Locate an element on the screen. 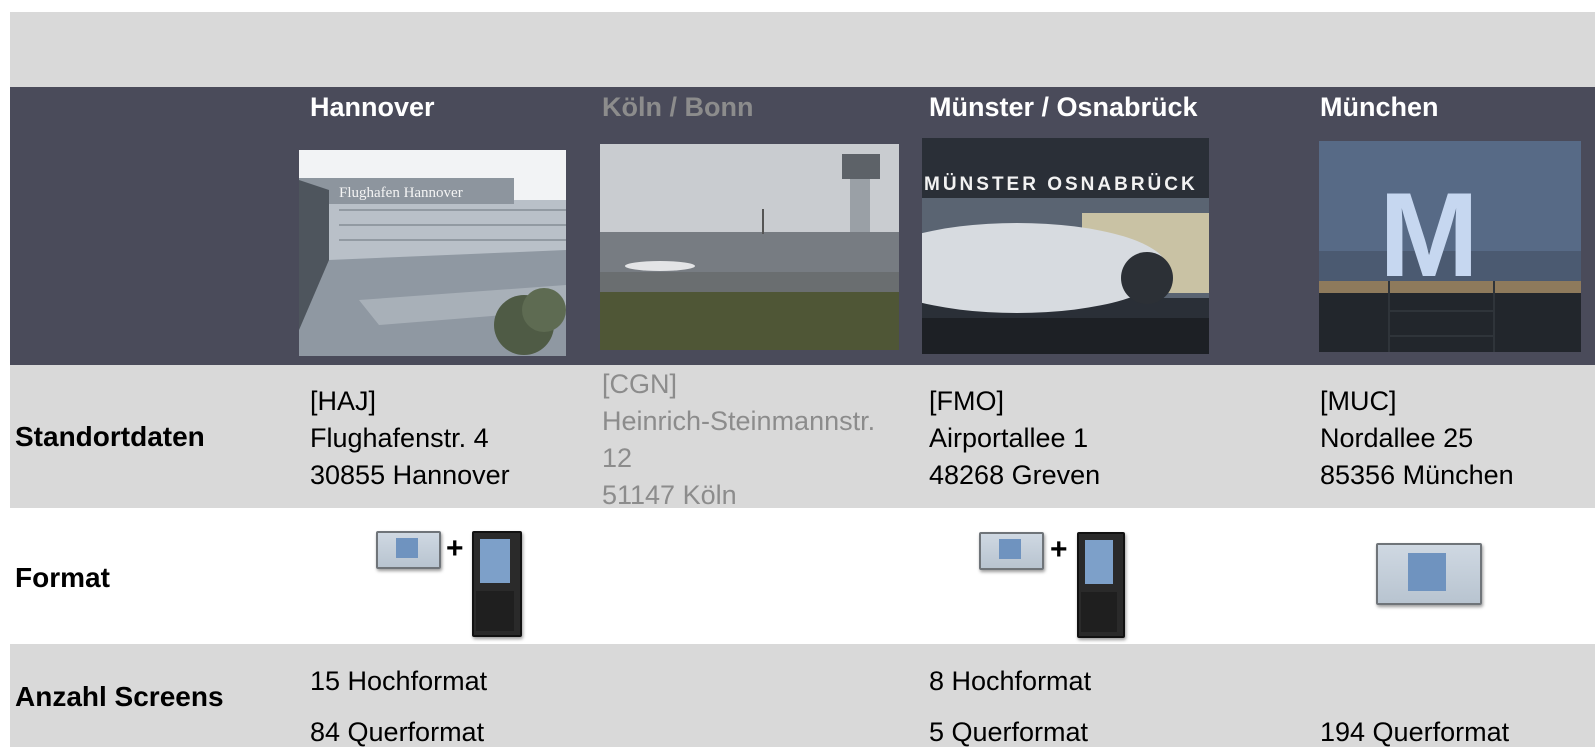 This screenshot has height=748, width=1595. airport-code: [MUC] is located at coordinates (1358, 401).